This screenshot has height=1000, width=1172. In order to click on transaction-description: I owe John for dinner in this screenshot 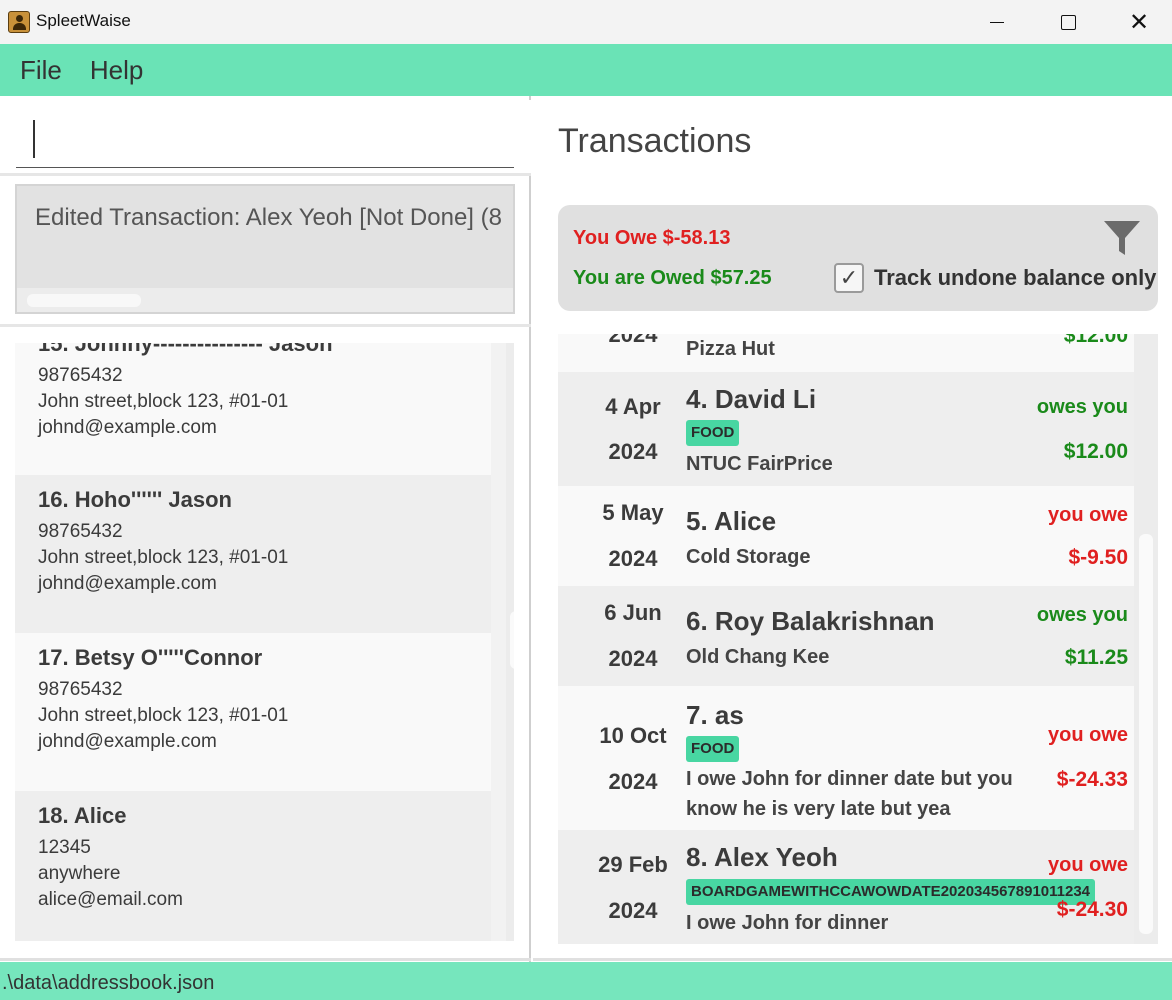, I will do `click(787, 923)`.